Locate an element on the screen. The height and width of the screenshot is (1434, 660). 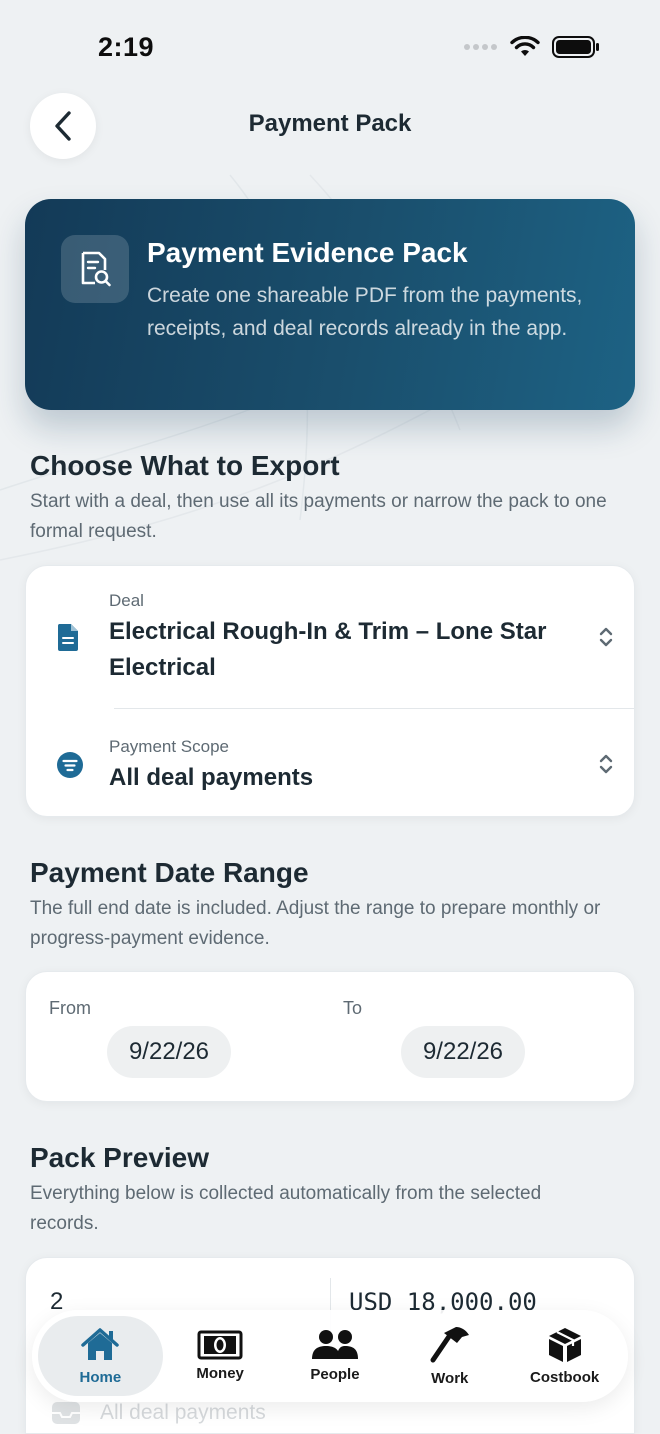
date-section-title: Payment Date Range is located at coordinates (169, 872).